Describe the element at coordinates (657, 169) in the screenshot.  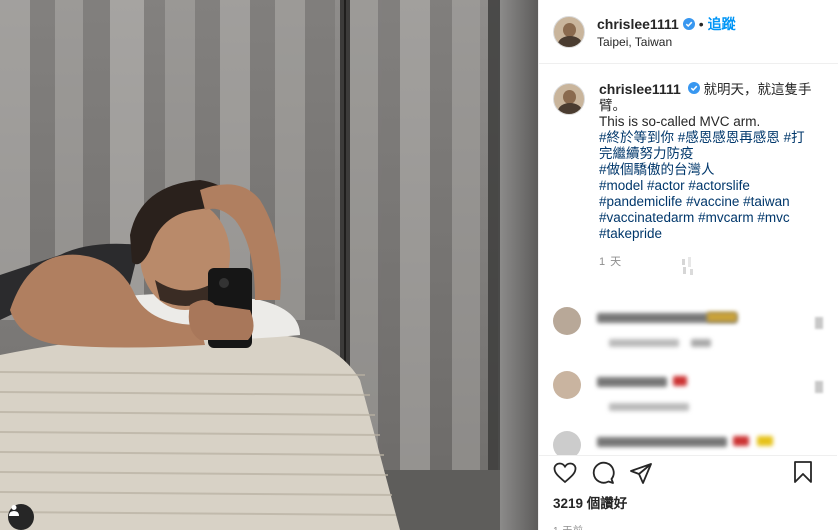
I see `hashtag: #做個驕傲的台灣人` at that location.